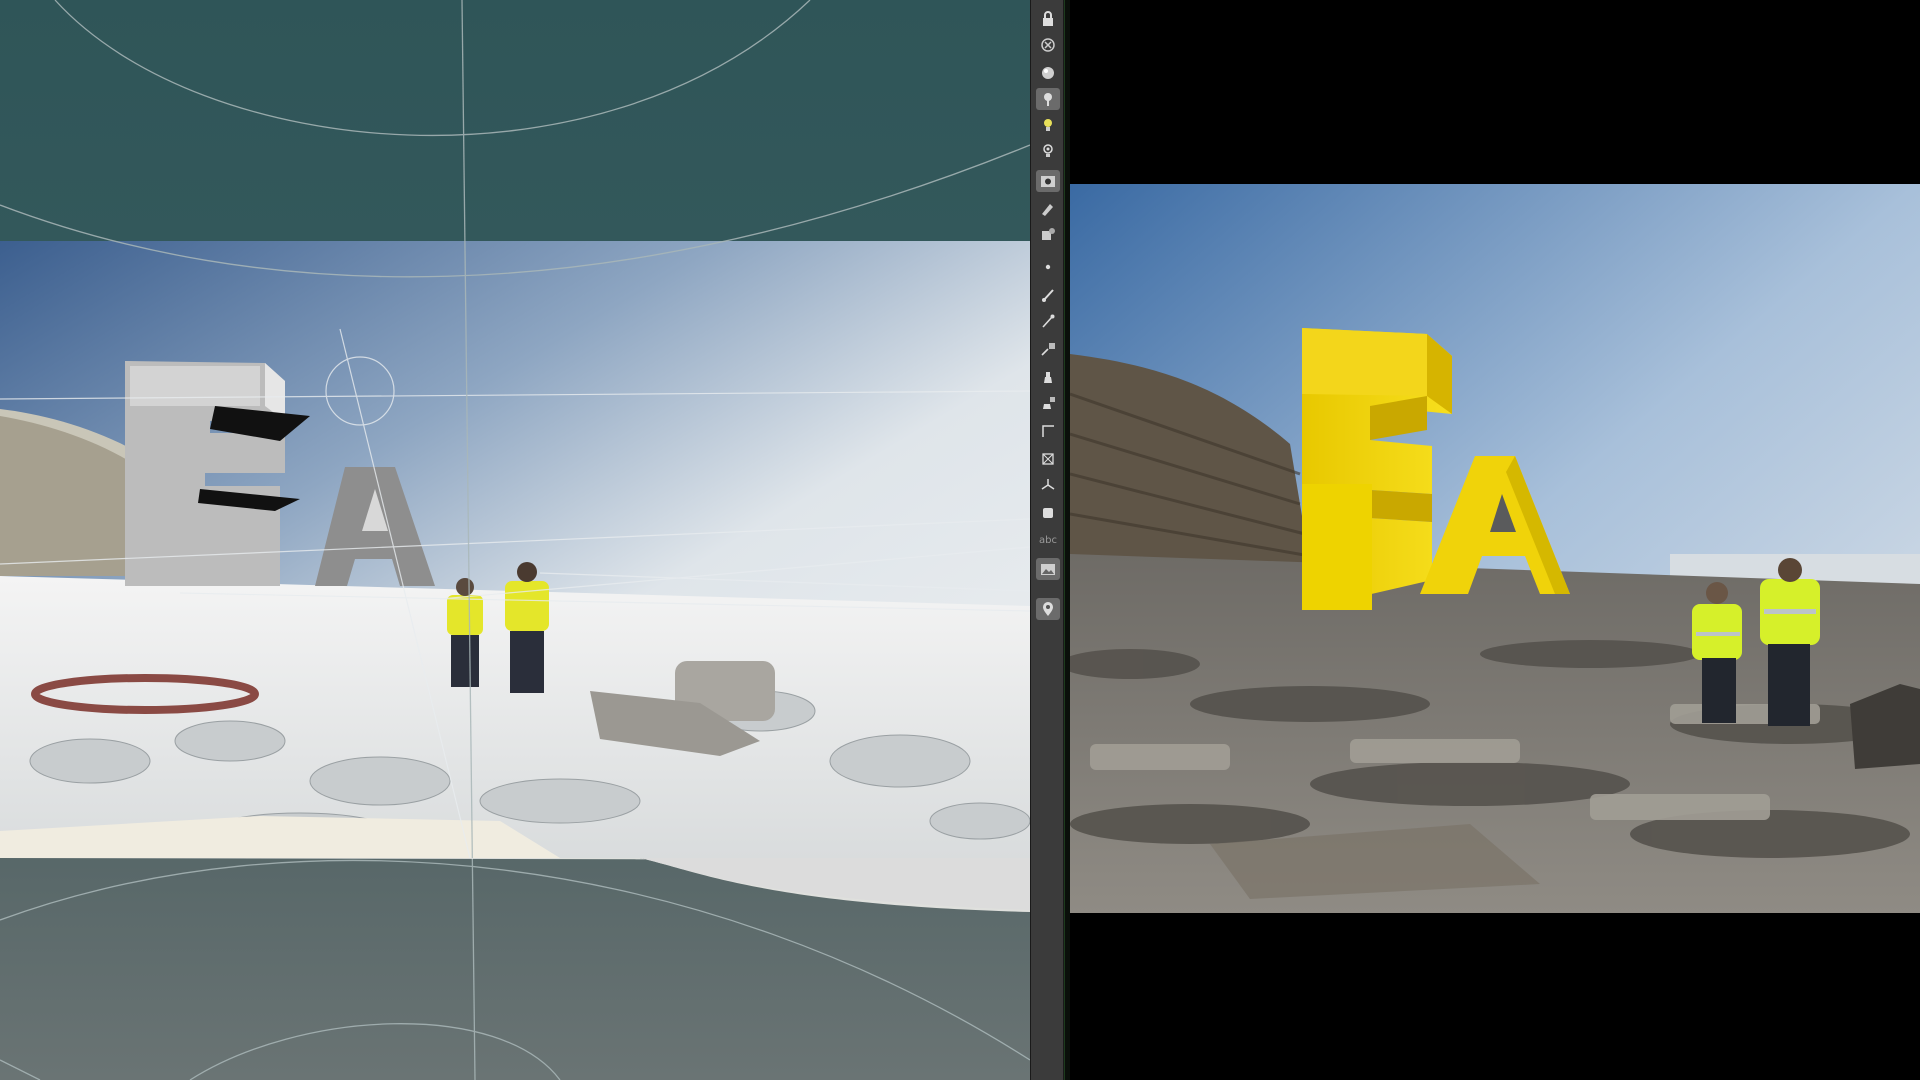 This screenshot has width=1920, height=1080. I want to click on dot-icon, so click(1048, 267).